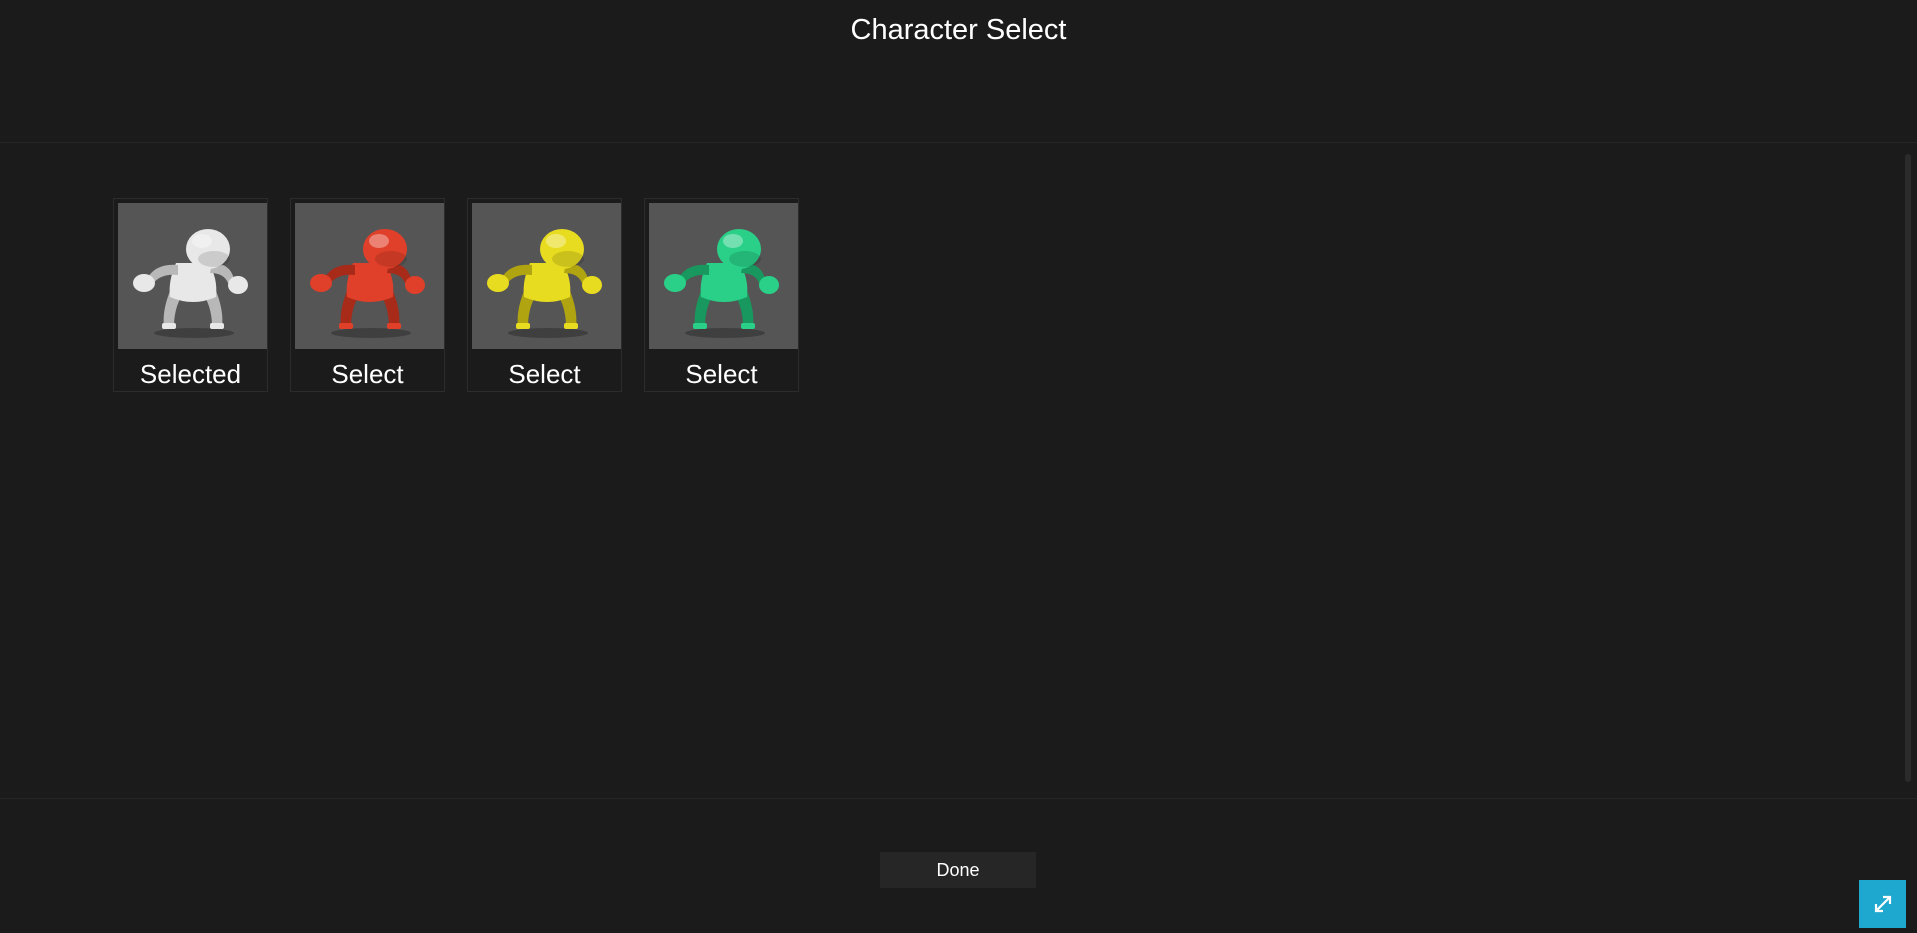 The image size is (1917, 933). What do you see at coordinates (958, 798) in the screenshot?
I see `footer-divider` at bounding box center [958, 798].